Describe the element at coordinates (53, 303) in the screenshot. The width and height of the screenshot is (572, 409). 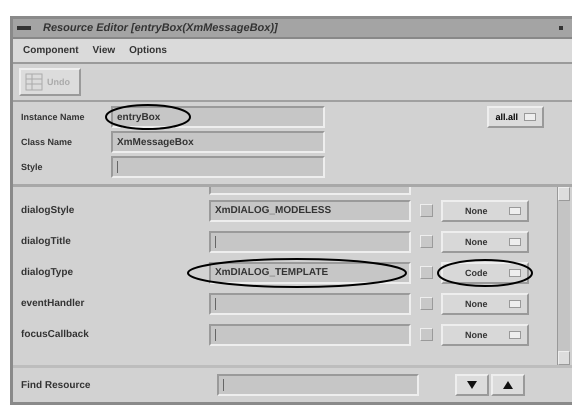
I see `resource-name: eventHandler` at that location.